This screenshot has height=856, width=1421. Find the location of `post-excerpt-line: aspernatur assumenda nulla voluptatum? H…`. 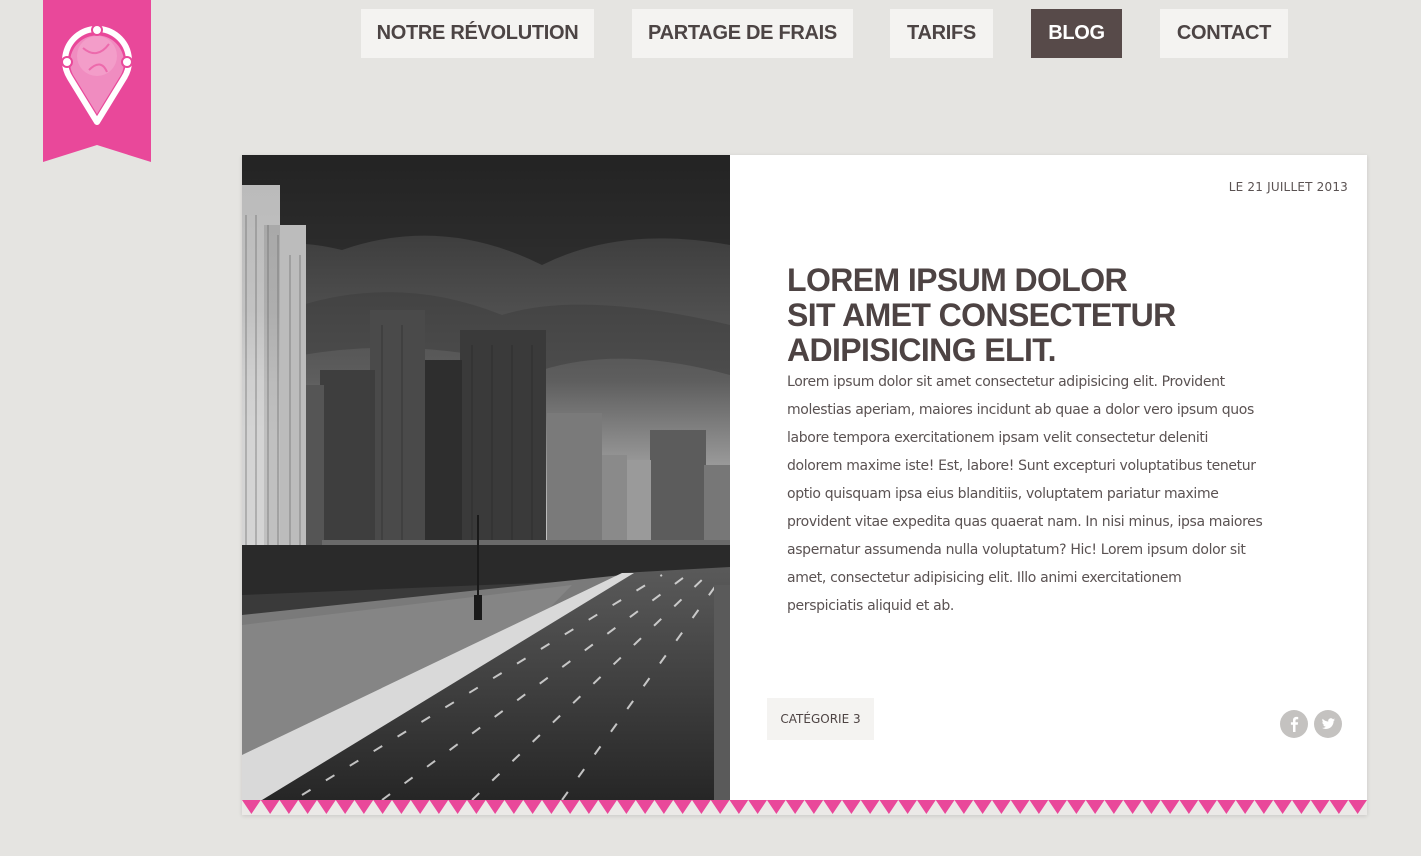

post-excerpt-line: aspernatur assumenda nulla voluptatum? H… is located at coordinates (1016, 550).